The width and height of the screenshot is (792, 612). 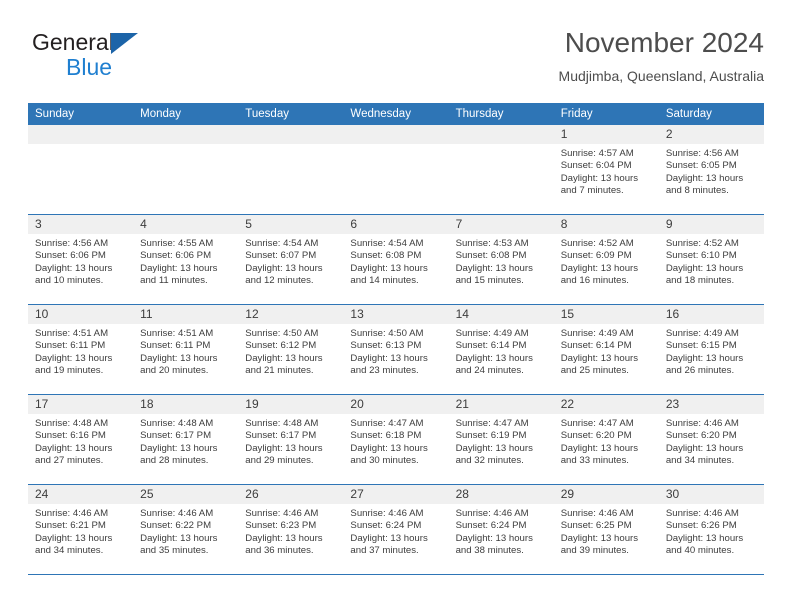 What do you see at coordinates (89, 67) in the screenshot?
I see `brand-name-secondary: Blue` at bounding box center [89, 67].